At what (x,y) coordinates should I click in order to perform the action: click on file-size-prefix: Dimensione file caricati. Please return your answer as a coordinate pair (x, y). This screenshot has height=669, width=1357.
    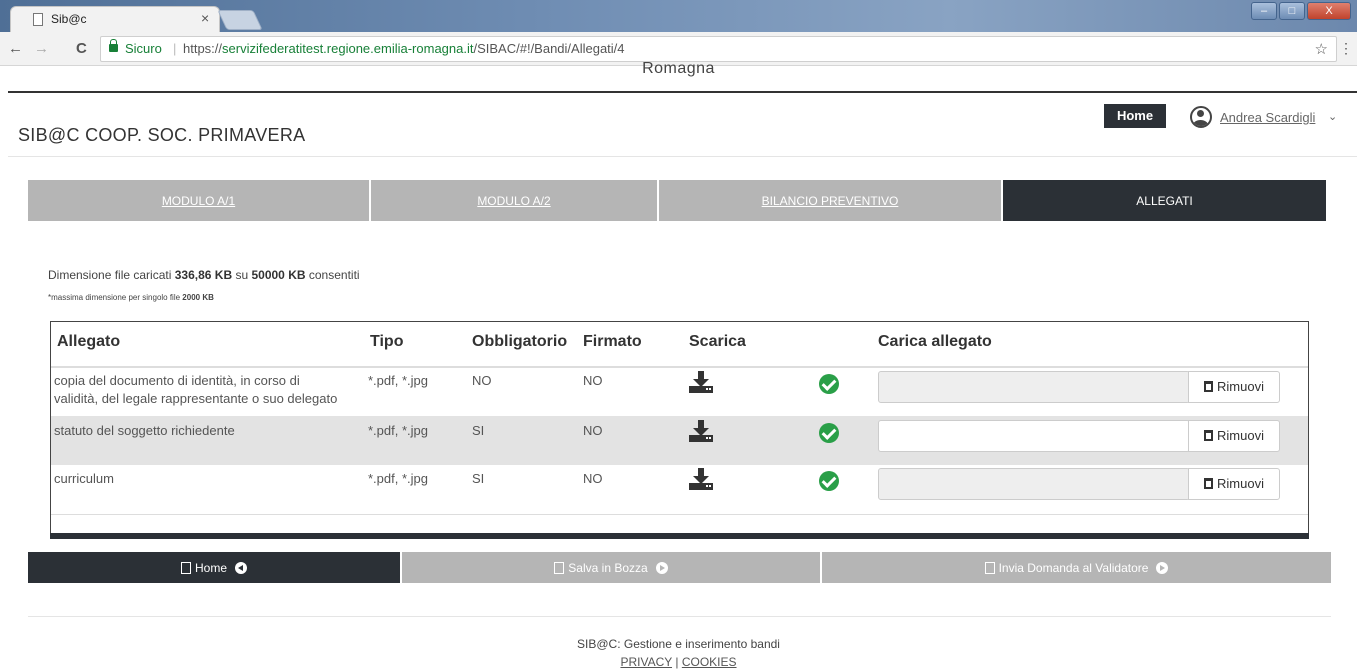
    Looking at the image, I should click on (110, 275).